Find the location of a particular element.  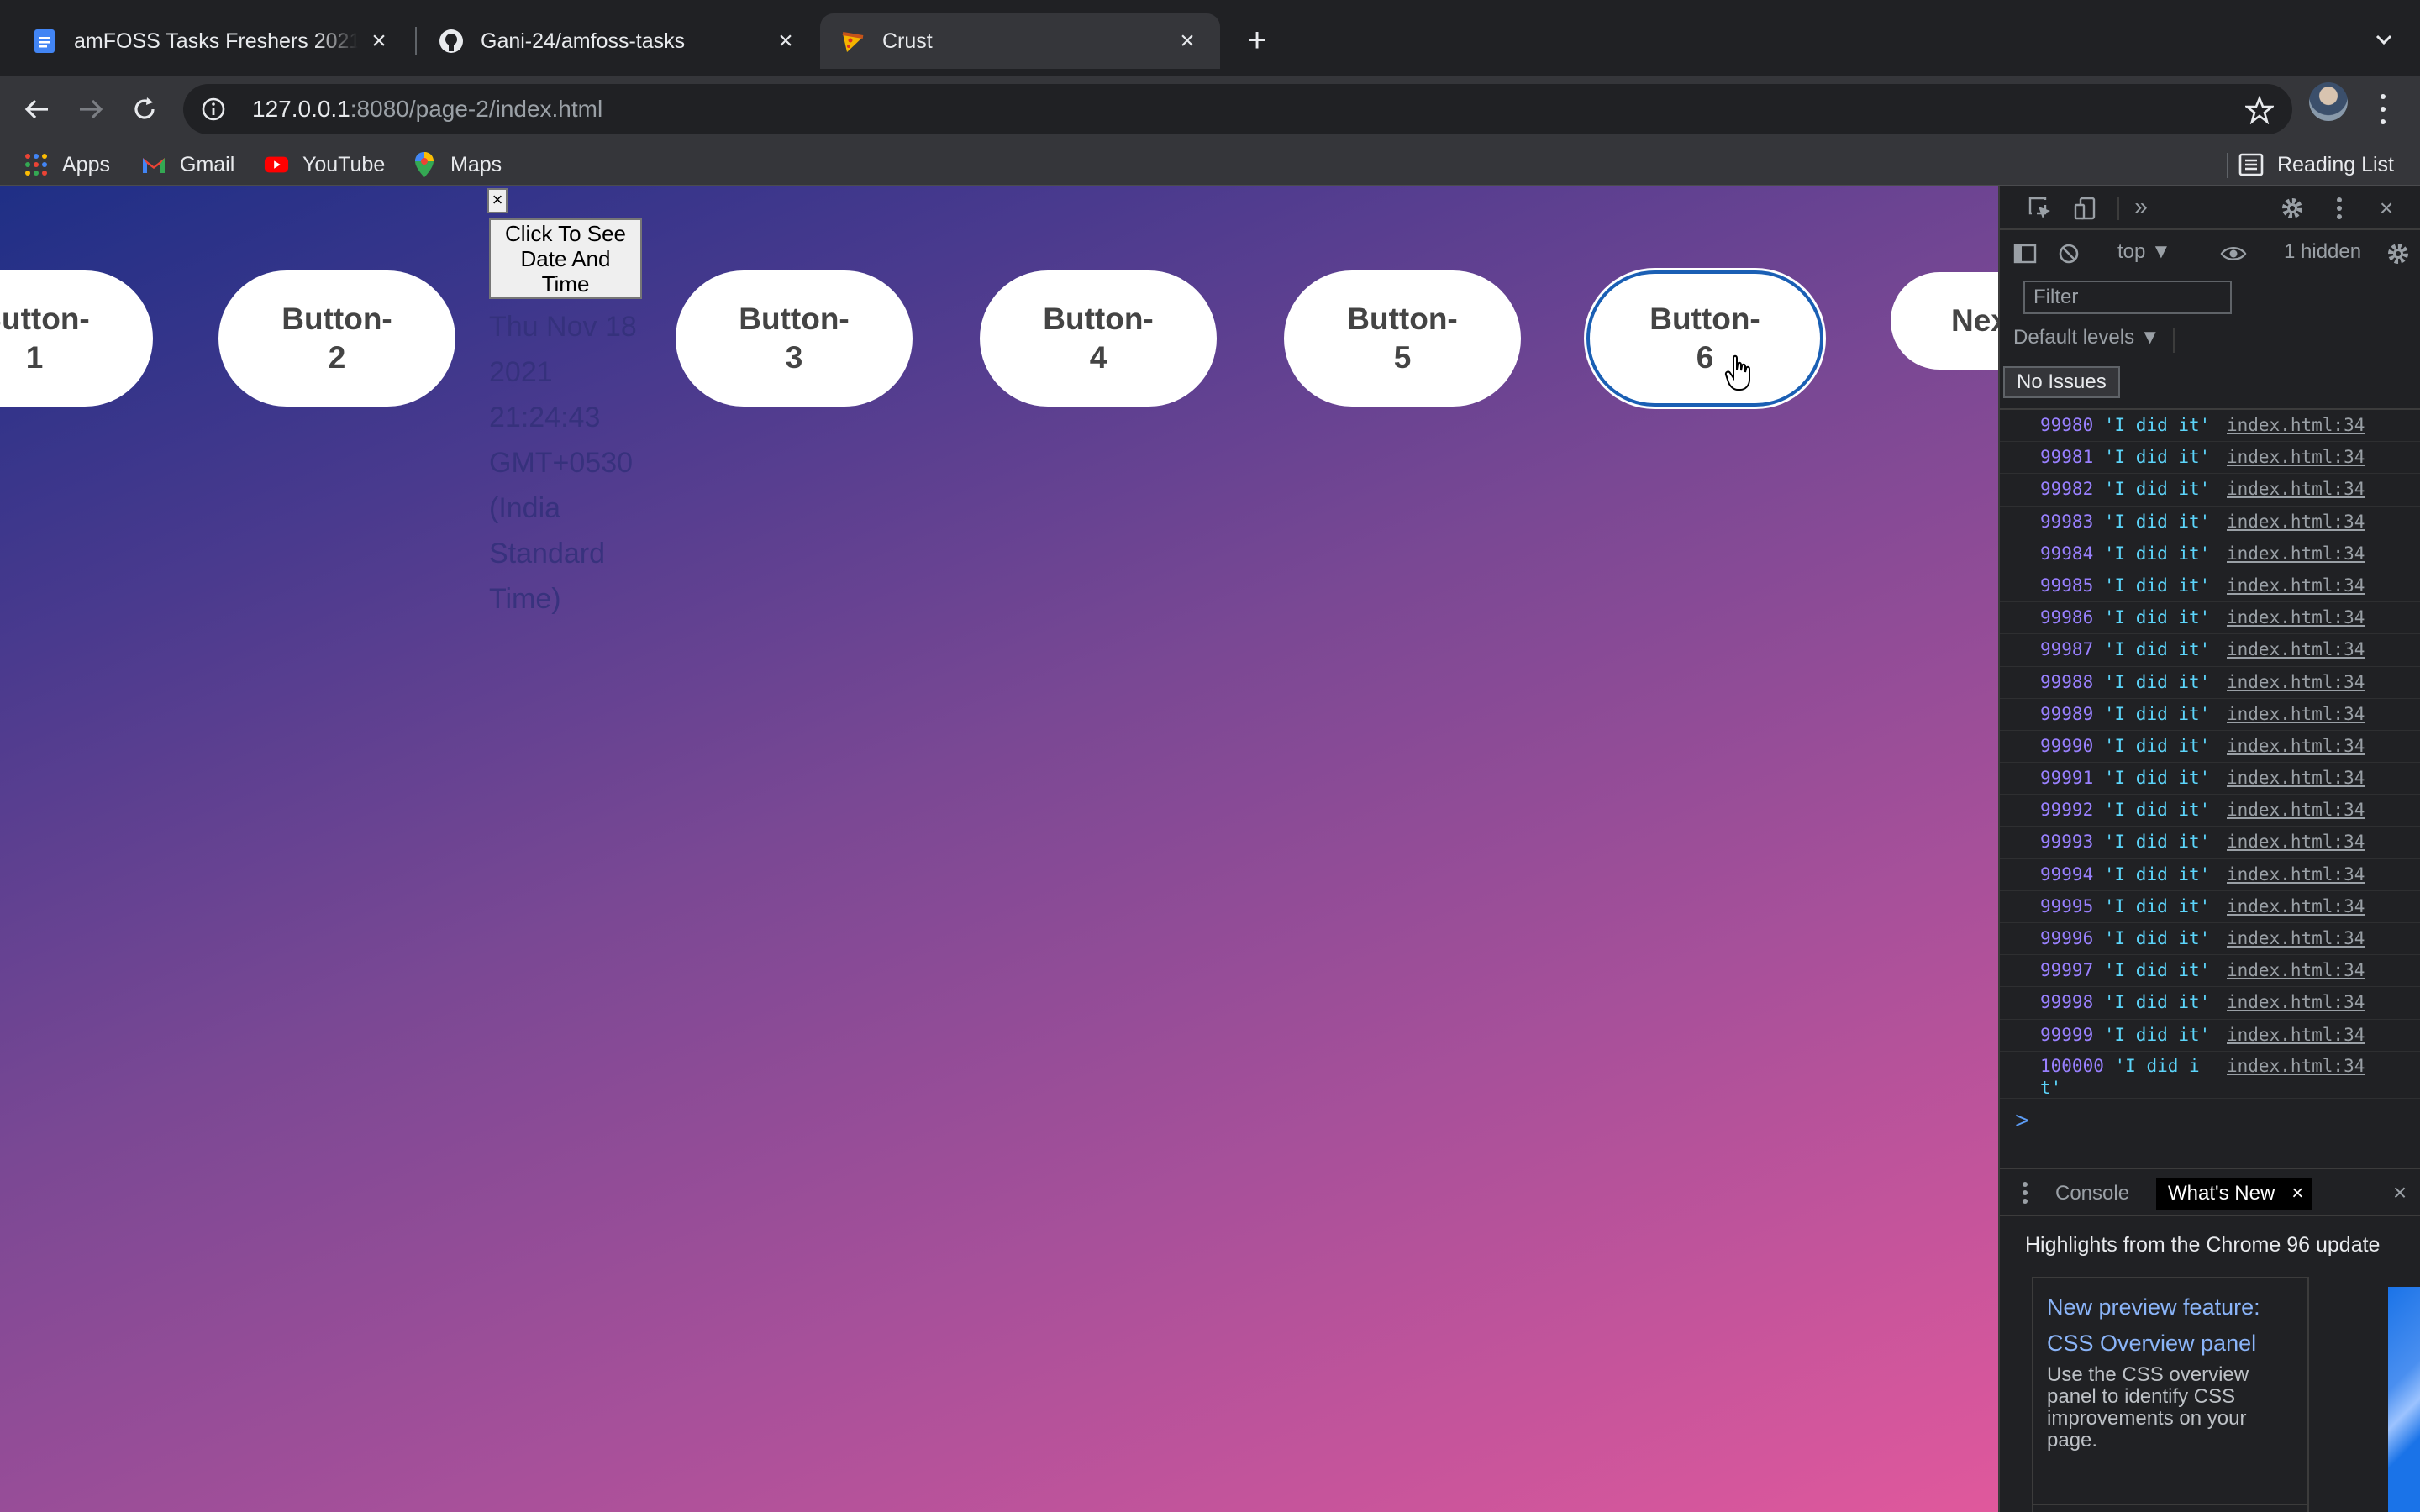

console-log-row: 99985 'I did it' index.html:34 is located at coordinates (2210, 586).